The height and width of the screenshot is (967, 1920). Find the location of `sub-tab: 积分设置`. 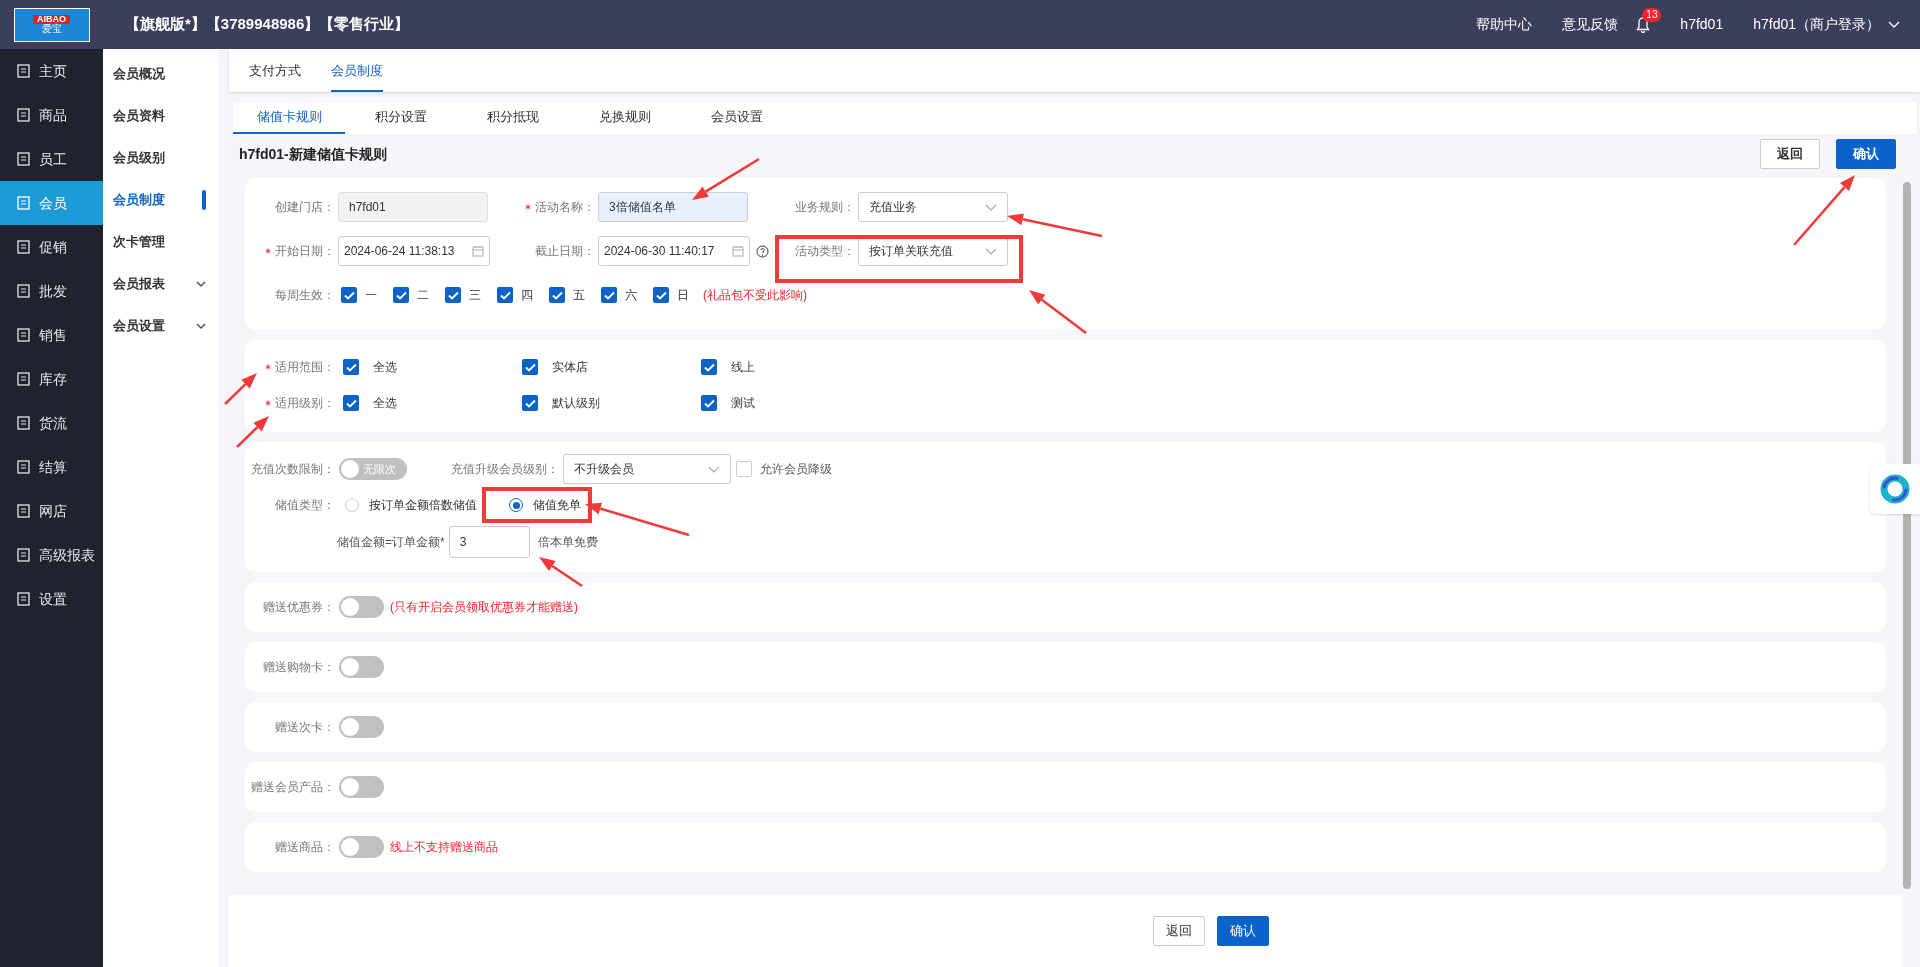

sub-tab: 积分设置 is located at coordinates (401, 120).